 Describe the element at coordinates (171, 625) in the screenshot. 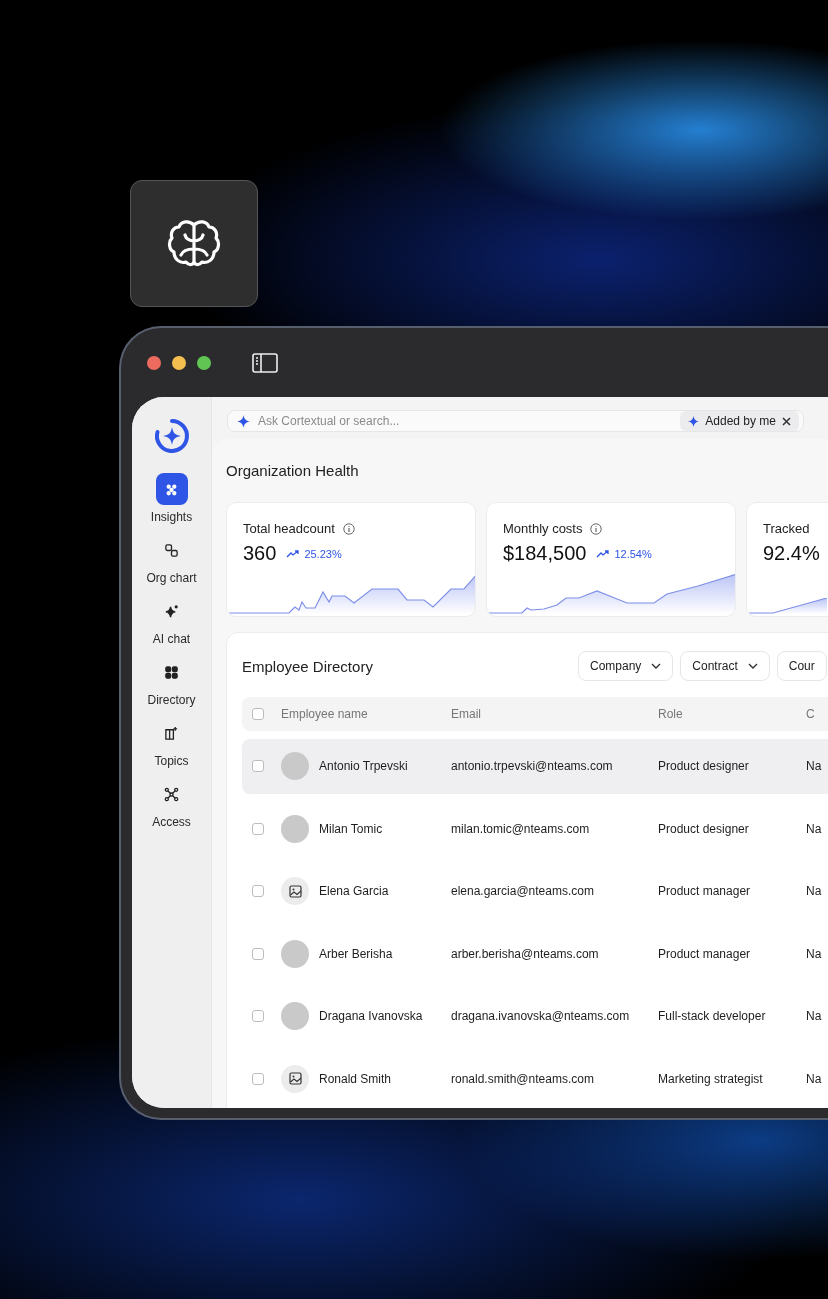

I see `nav-item: AI chat` at that location.